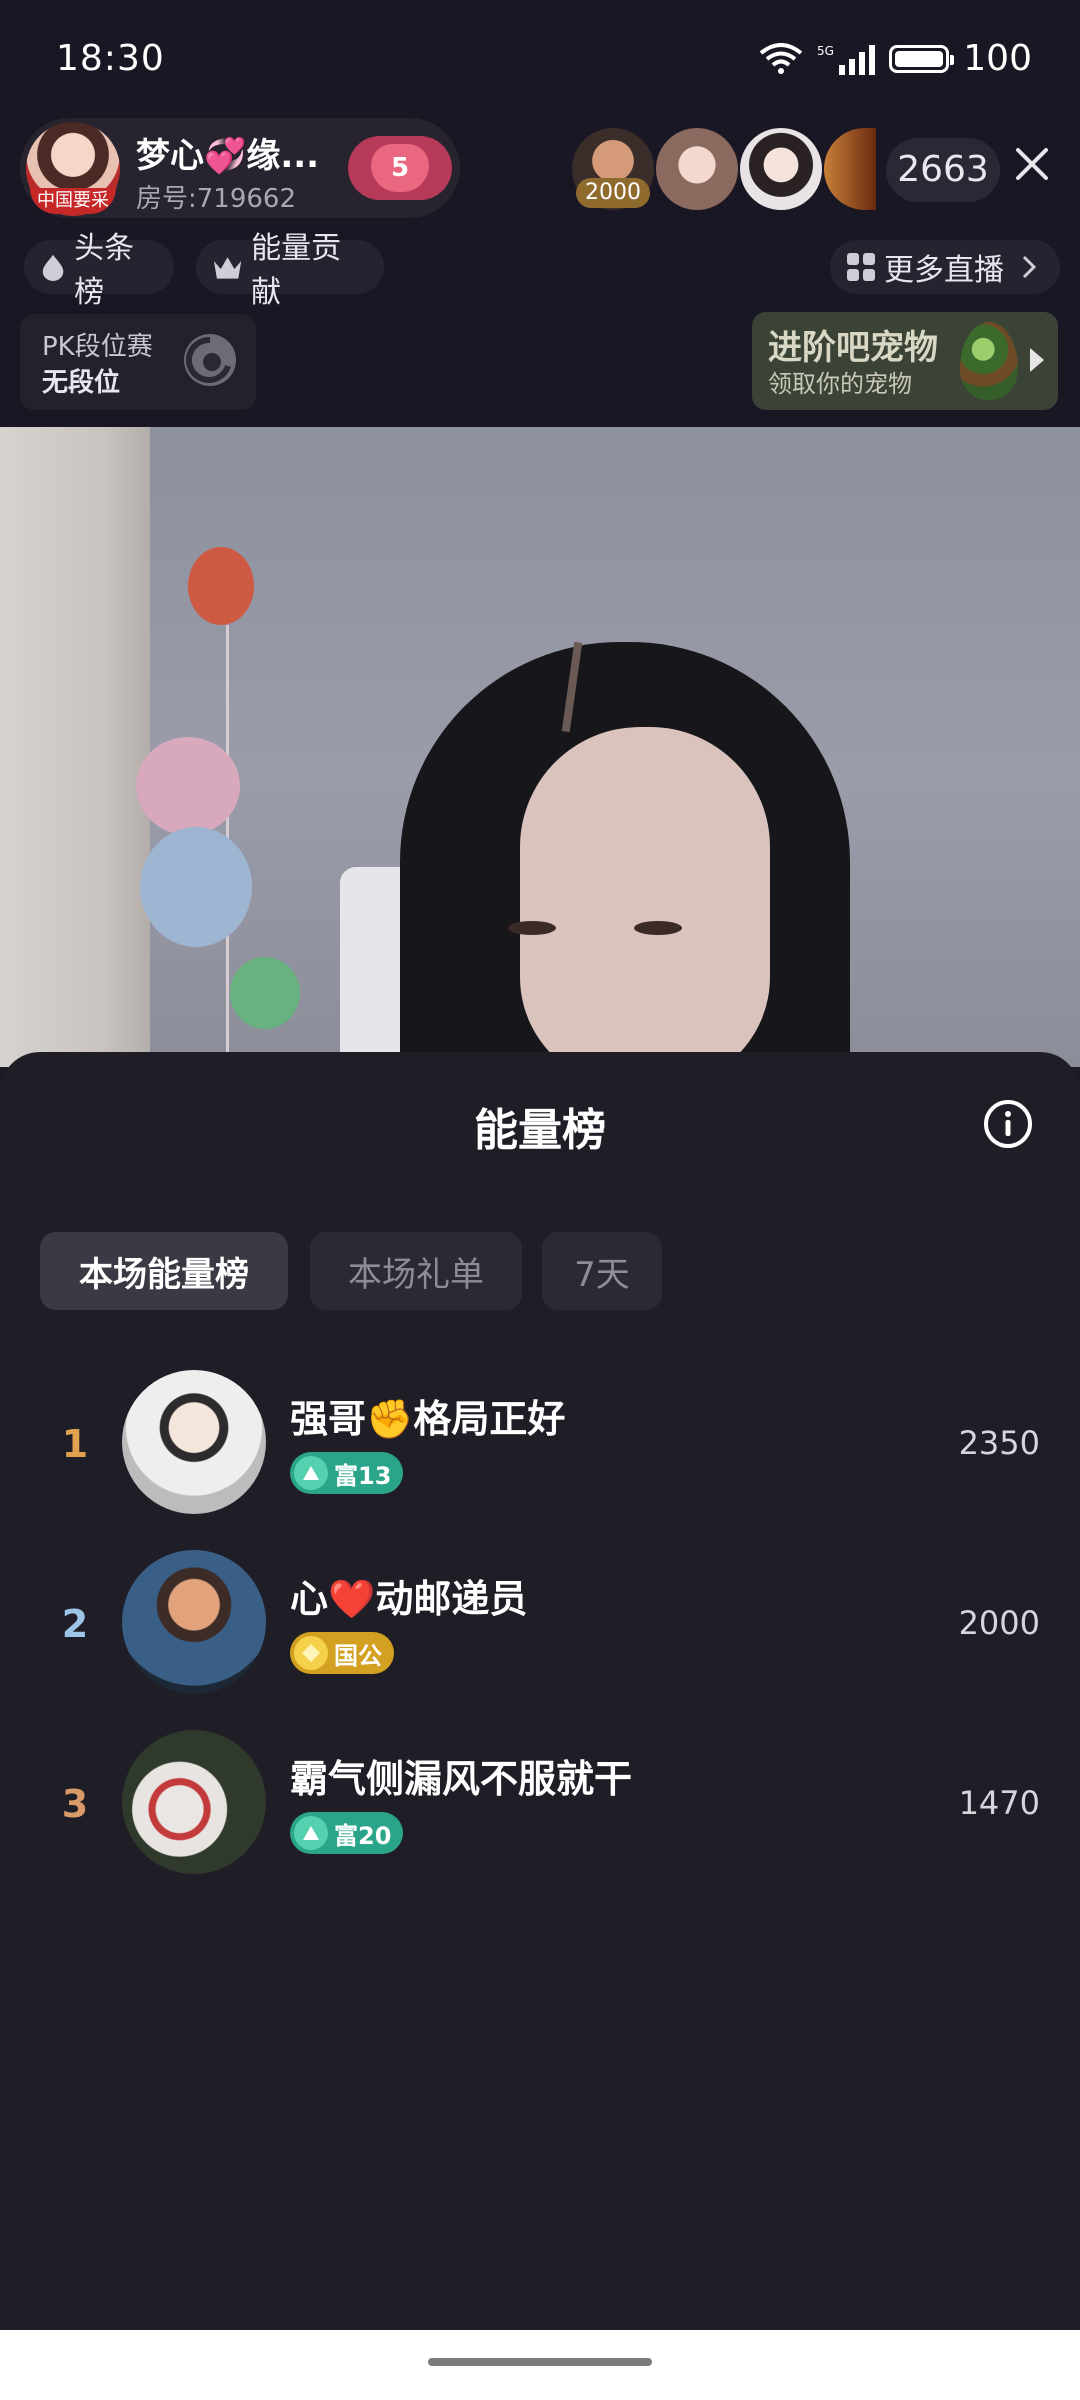 The image size is (1080, 2400). Describe the element at coordinates (81, 383) in the screenshot. I see `pk-rank: 无段位` at that location.